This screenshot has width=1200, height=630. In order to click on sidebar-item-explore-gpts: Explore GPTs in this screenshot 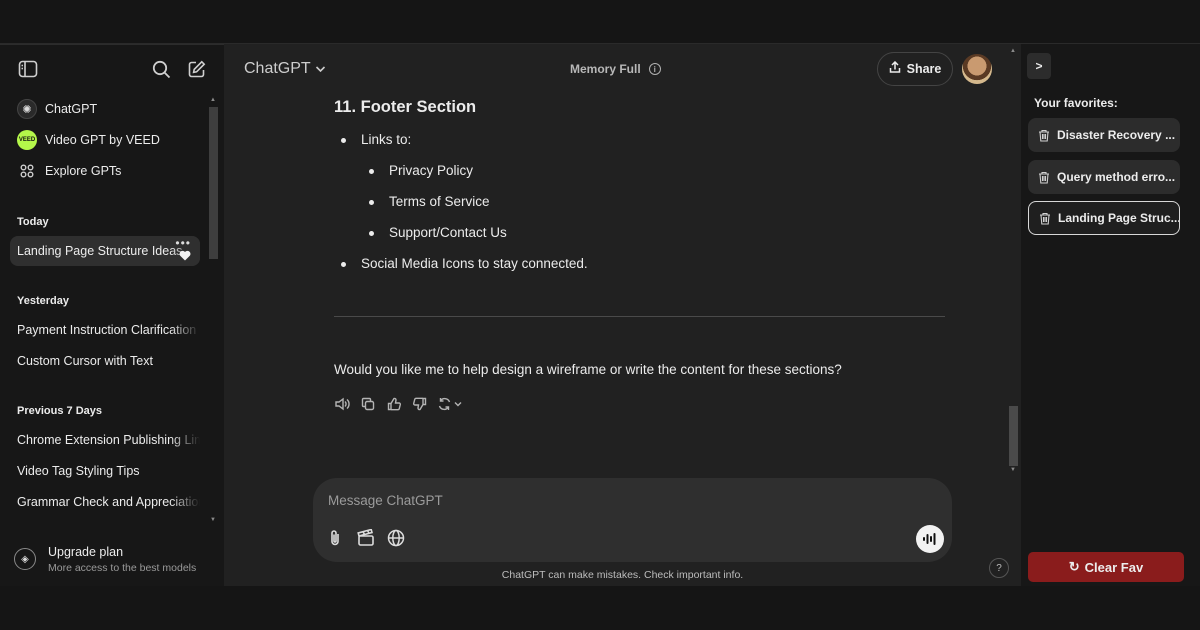, I will do `click(105, 171)`.